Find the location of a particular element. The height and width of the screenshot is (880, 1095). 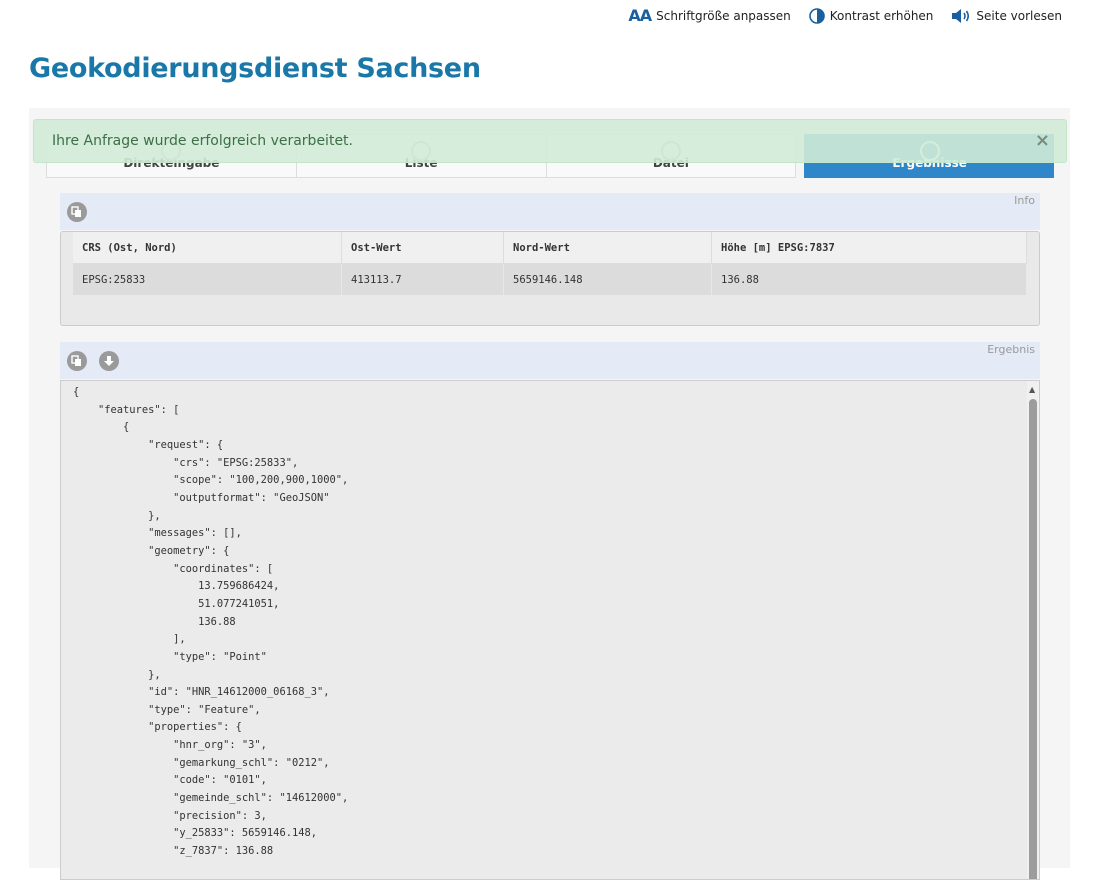

column-header: Höhe [m] EPSG:7837 is located at coordinates (869, 248).